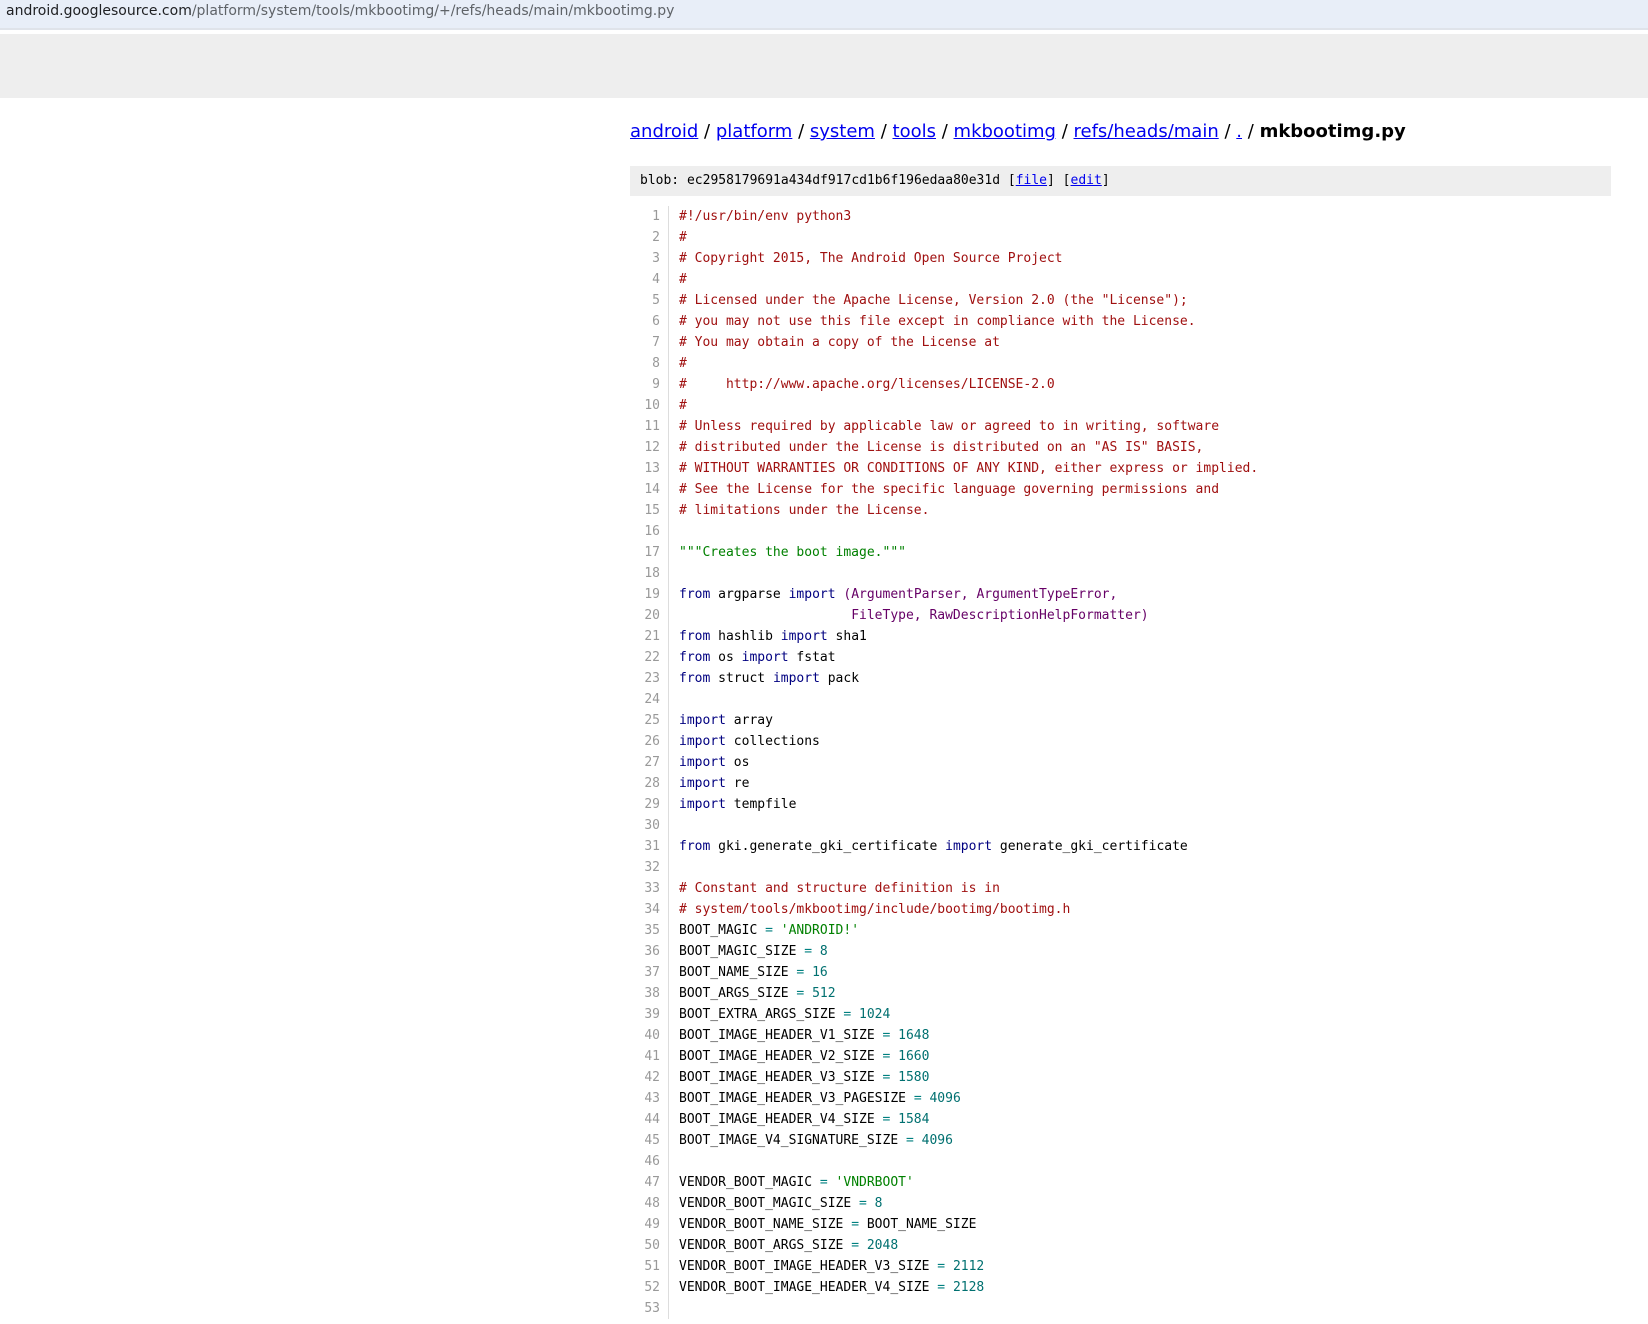 This screenshot has width=1648, height=1324. What do you see at coordinates (914, 1119) in the screenshot?
I see `code-token: 1584` at bounding box center [914, 1119].